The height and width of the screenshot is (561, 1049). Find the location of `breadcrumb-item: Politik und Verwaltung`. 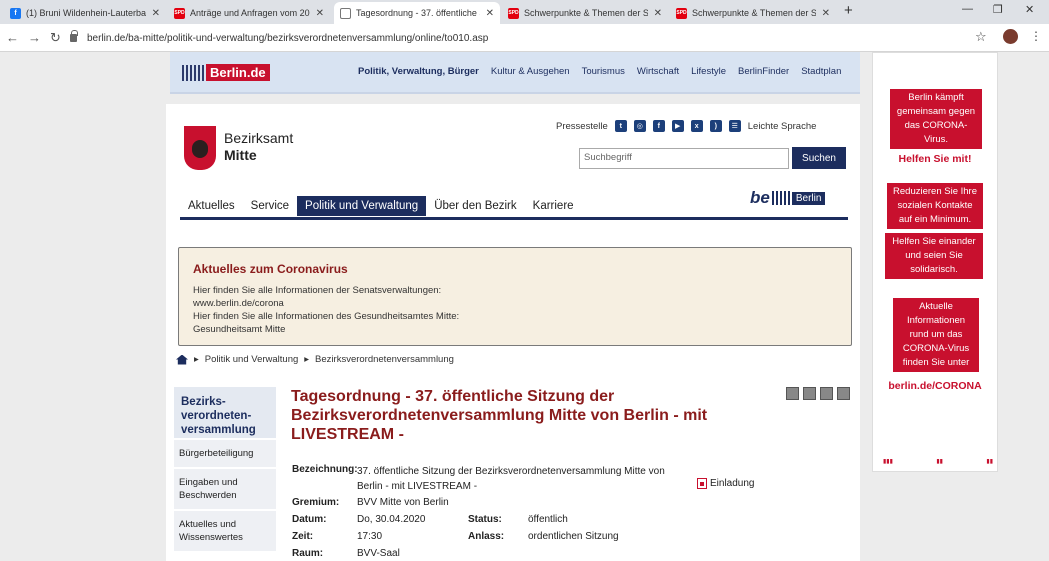

breadcrumb-item: Politik und Verwaltung is located at coordinates (251, 359).